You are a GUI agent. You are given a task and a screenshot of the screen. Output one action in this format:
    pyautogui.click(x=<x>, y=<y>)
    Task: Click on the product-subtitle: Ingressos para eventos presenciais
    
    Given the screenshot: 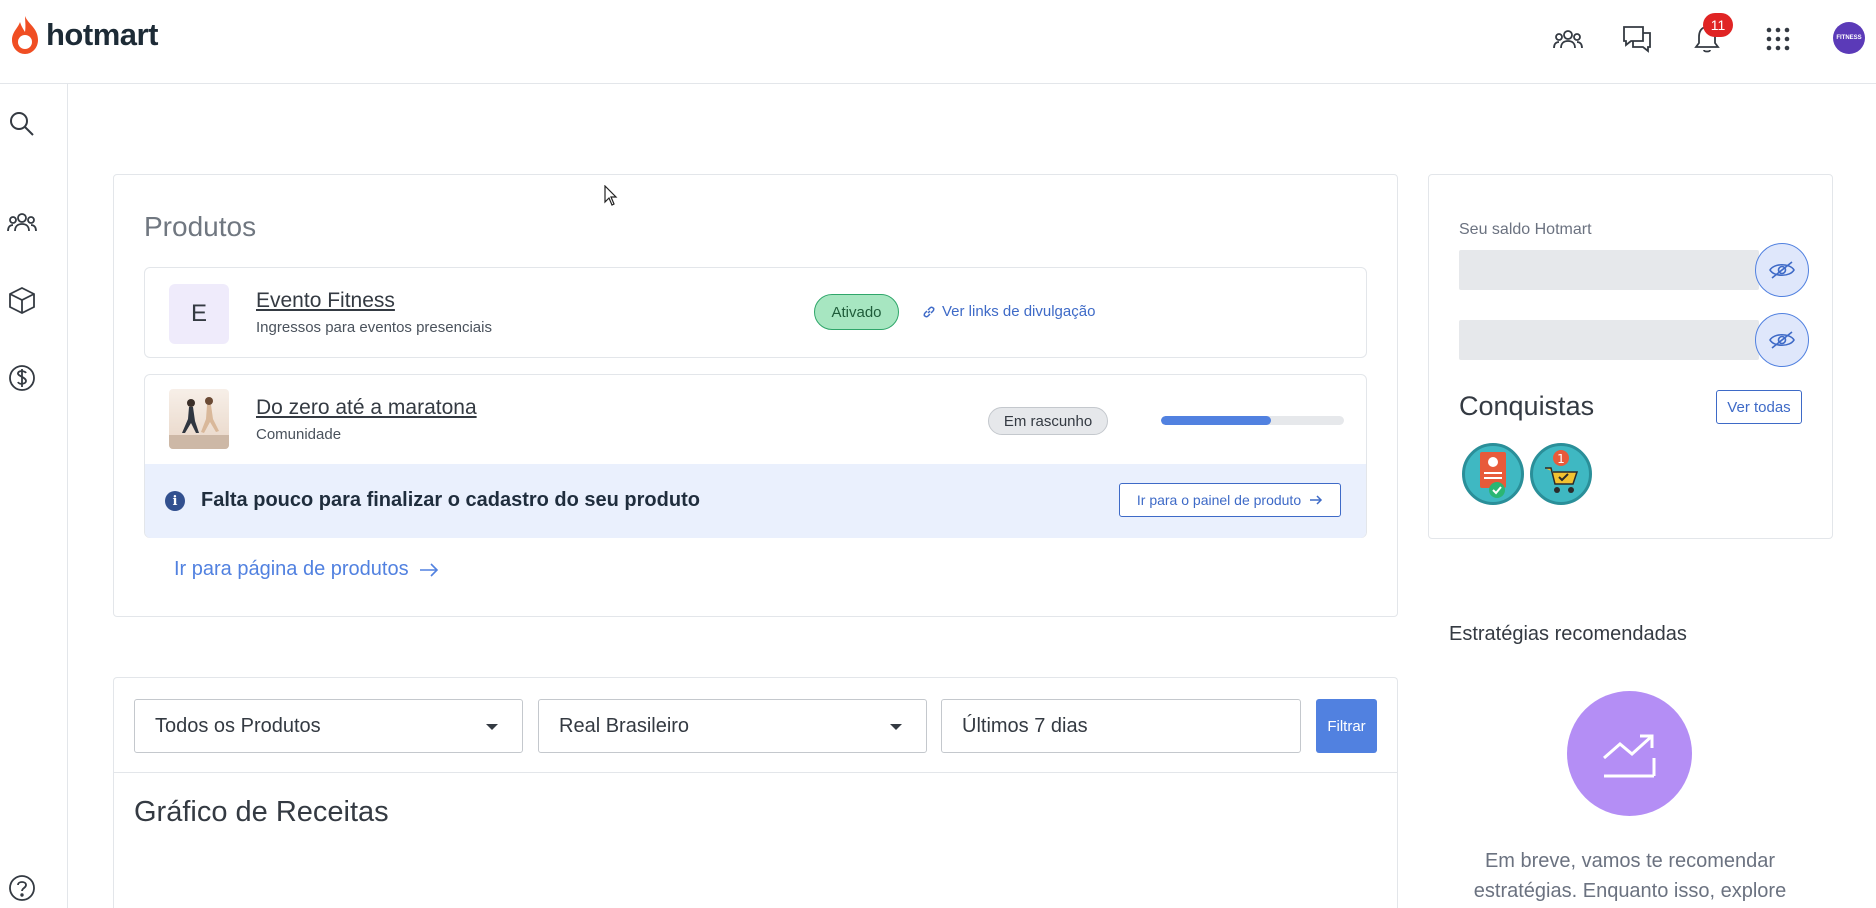 What is the action you would take?
    pyautogui.click(x=374, y=327)
    